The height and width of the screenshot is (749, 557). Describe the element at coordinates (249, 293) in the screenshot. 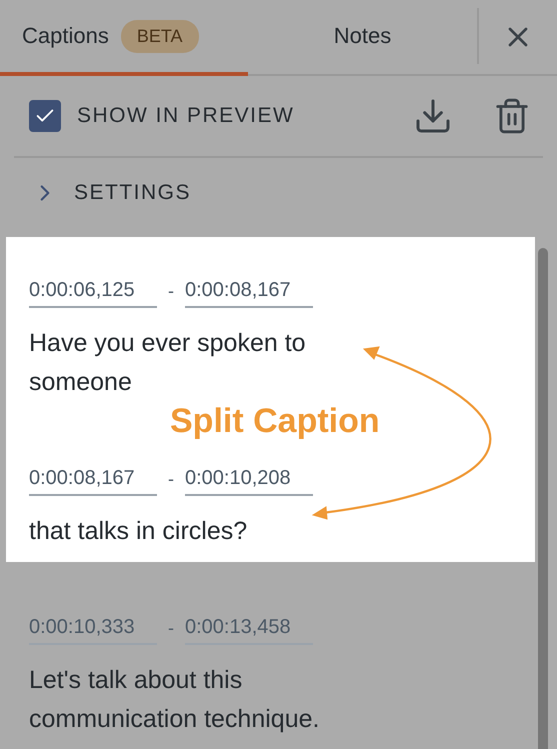

I see `end-time-field: 0:00:08,167` at that location.